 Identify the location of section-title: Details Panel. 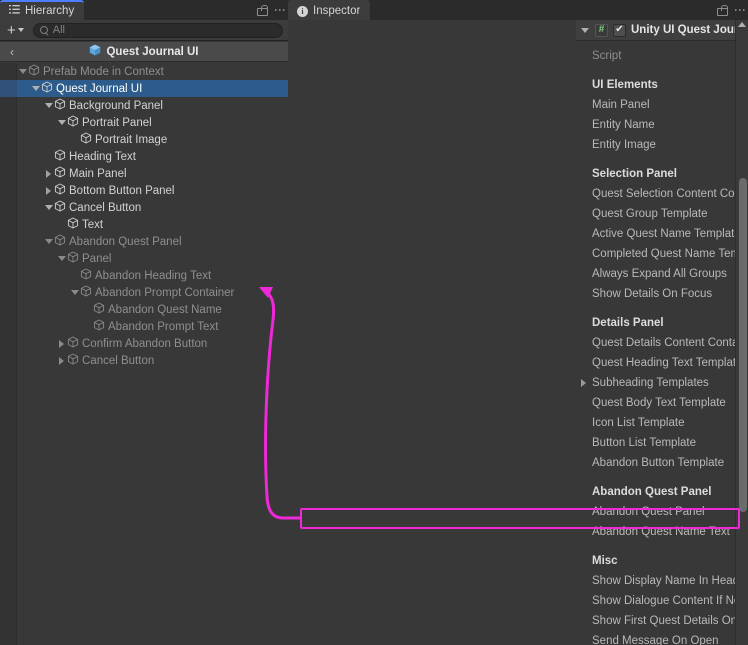
(628, 323).